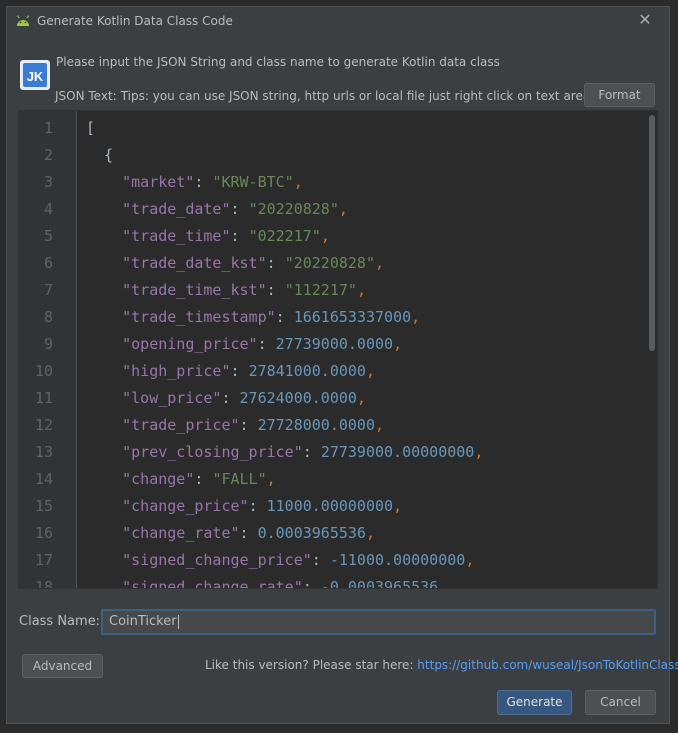 The height and width of the screenshot is (733, 678). I want to click on line-number: 14, so click(43, 479).